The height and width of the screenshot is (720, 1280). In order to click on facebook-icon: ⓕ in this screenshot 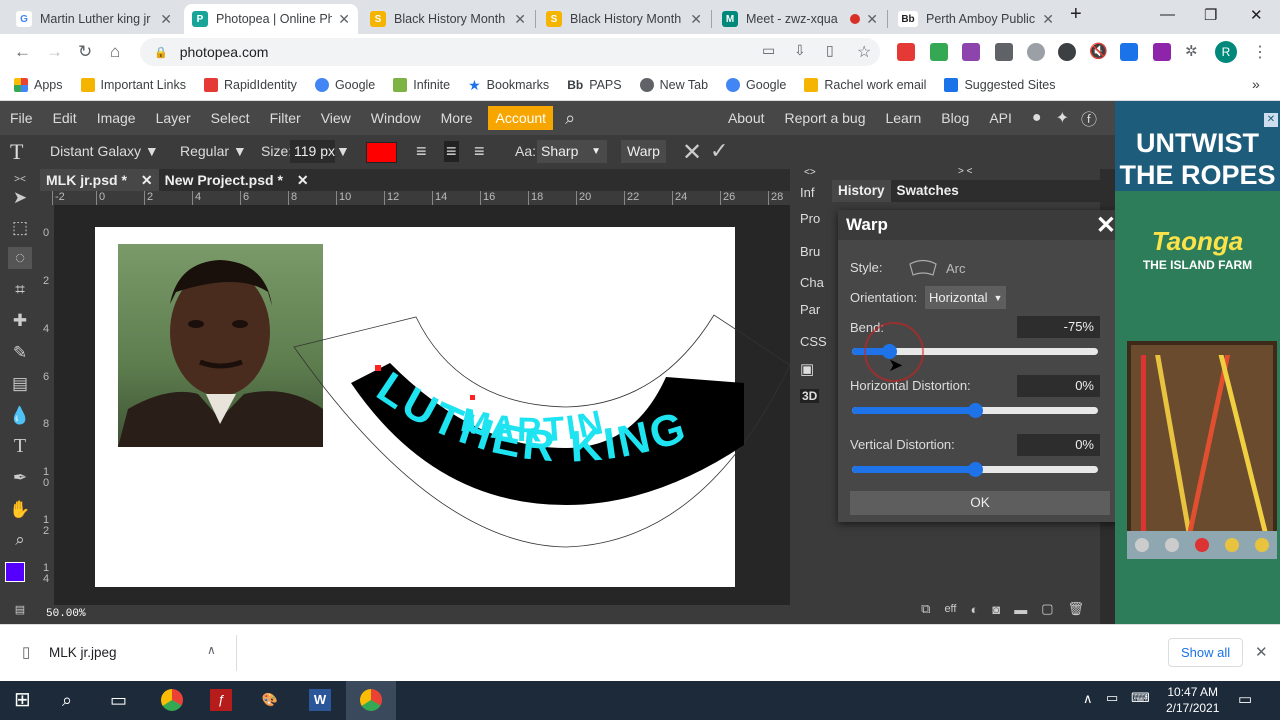, I will do `click(1094, 118)`.